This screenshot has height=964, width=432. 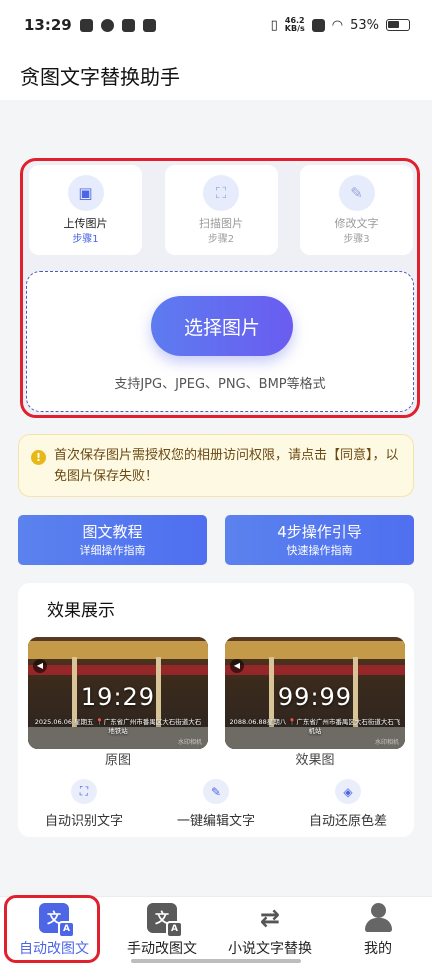 What do you see at coordinates (85, 239) in the screenshot?
I see `step-number: 步骤1` at bounding box center [85, 239].